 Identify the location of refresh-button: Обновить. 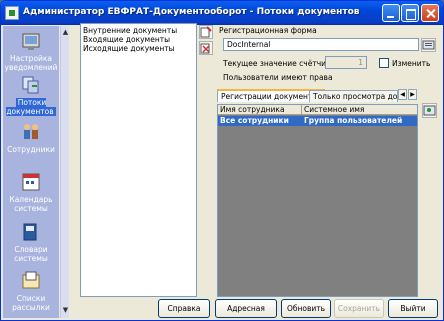
(306, 308).